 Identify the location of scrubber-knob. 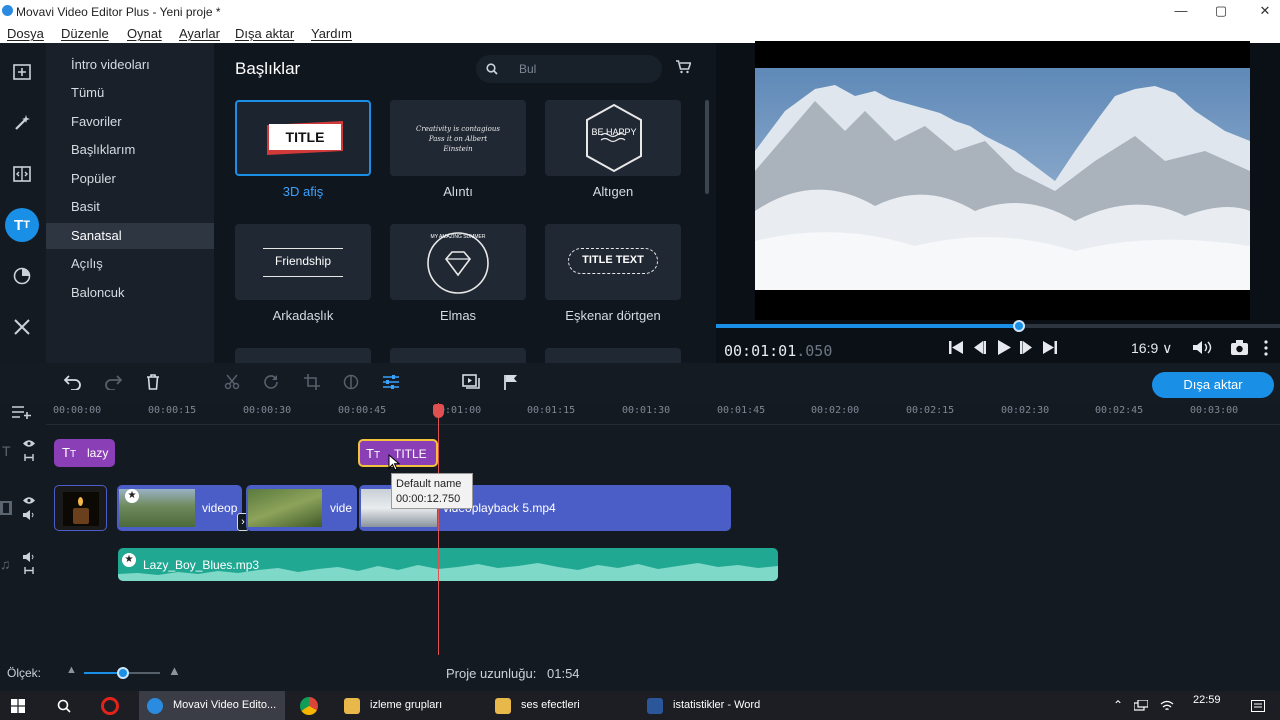
(1019, 326).